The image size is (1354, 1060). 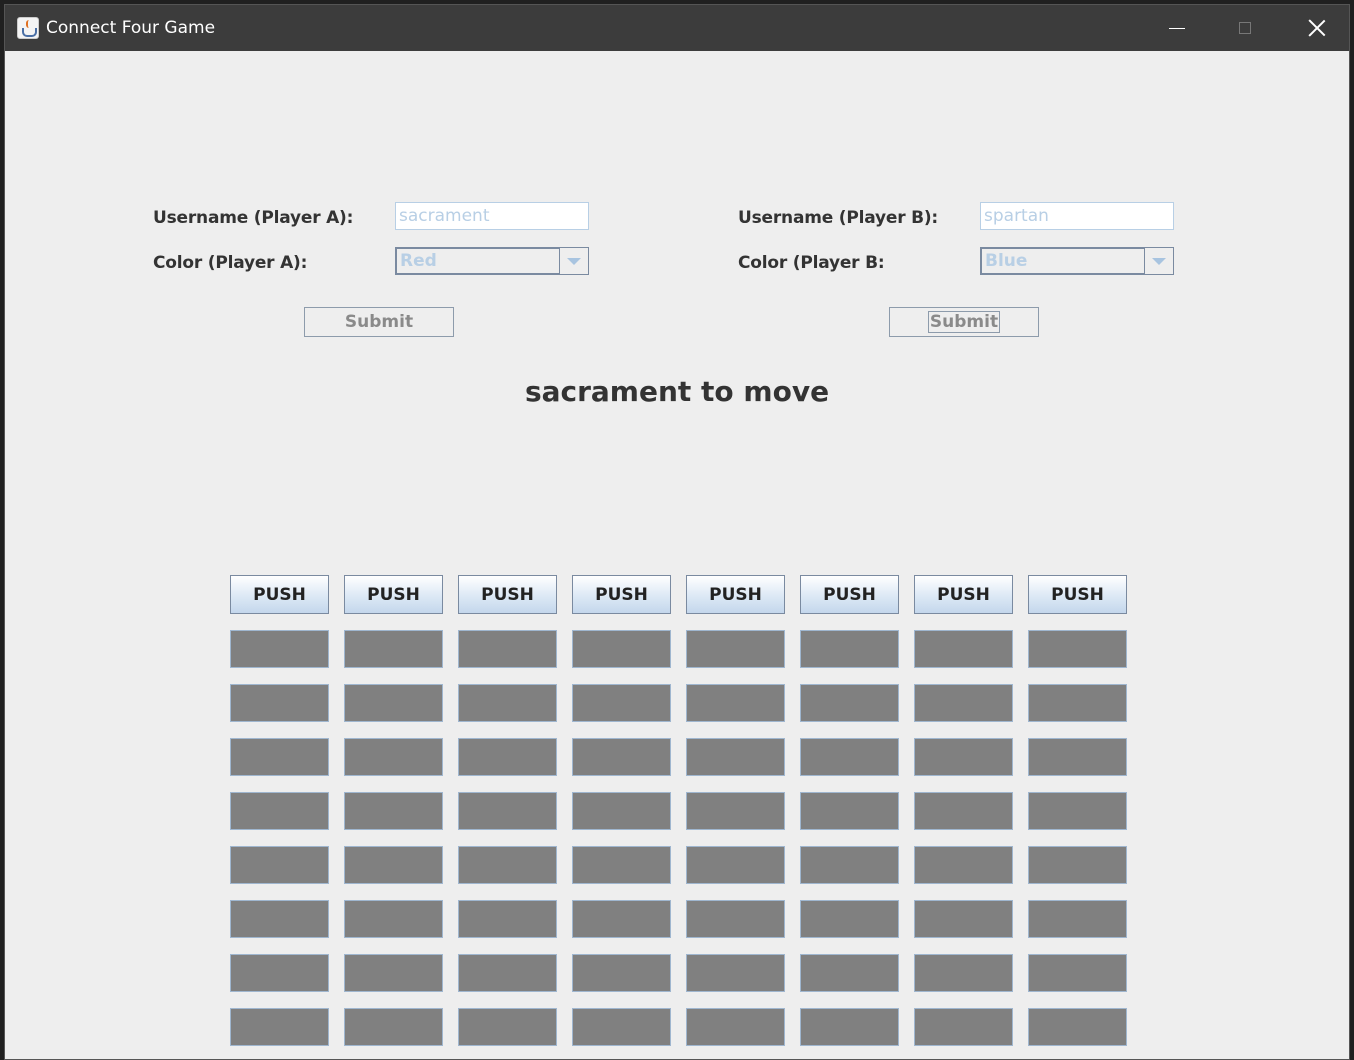 I want to click on username-b-label: Username (Player B):, so click(x=838, y=218).